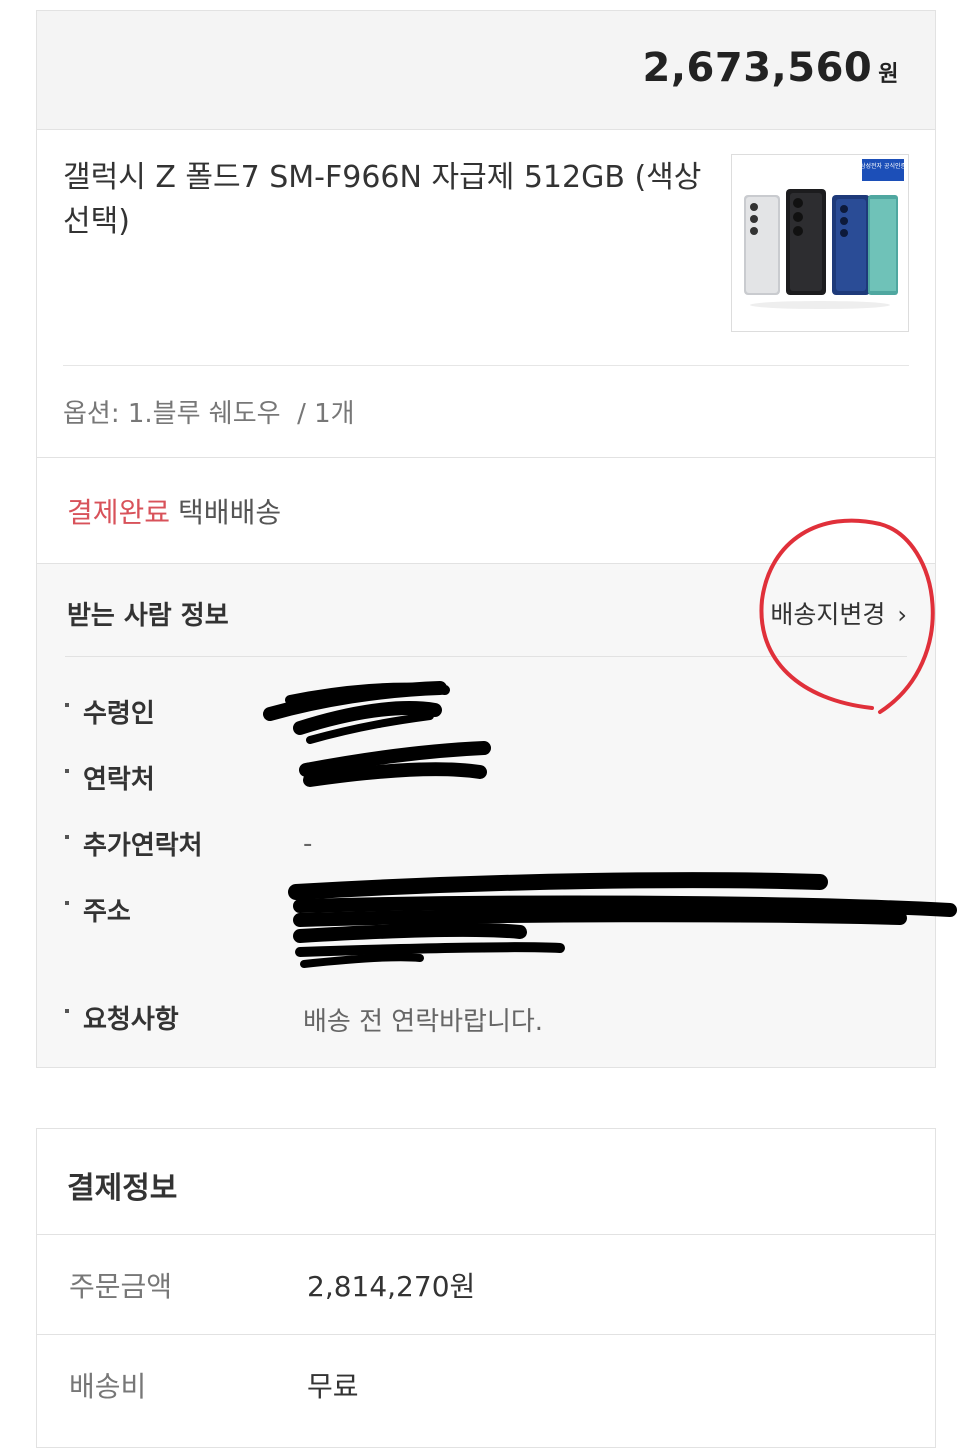 This screenshot has width=972, height=1448. I want to click on order-total-amount: 2,673,560, so click(757, 68).